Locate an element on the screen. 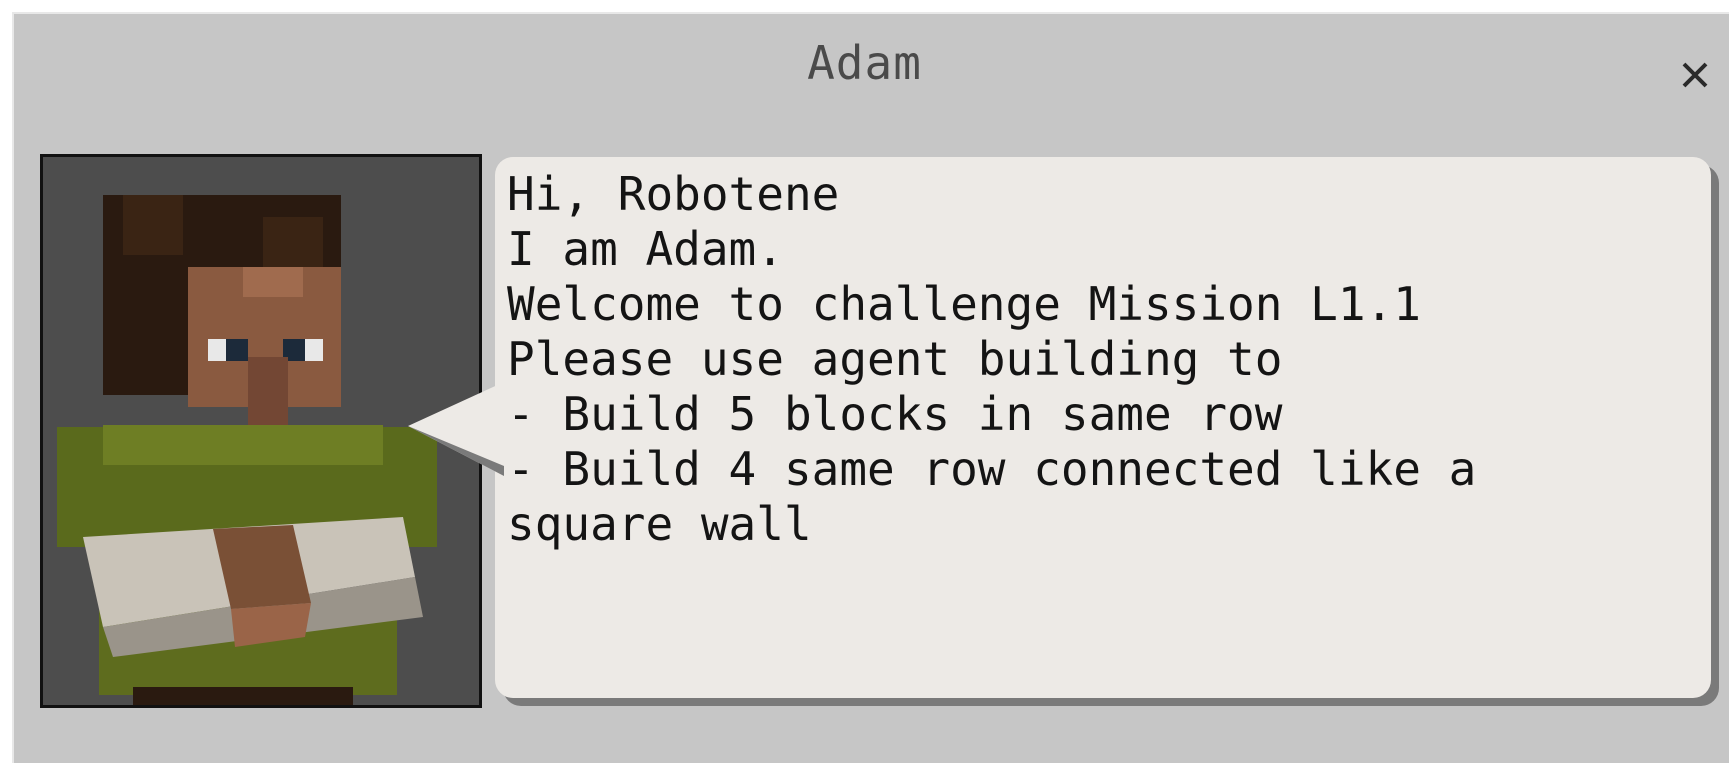 The image size is (1729, 763). speech-line: - Build 5 blocks in same row is located at coordinates (895, 414).